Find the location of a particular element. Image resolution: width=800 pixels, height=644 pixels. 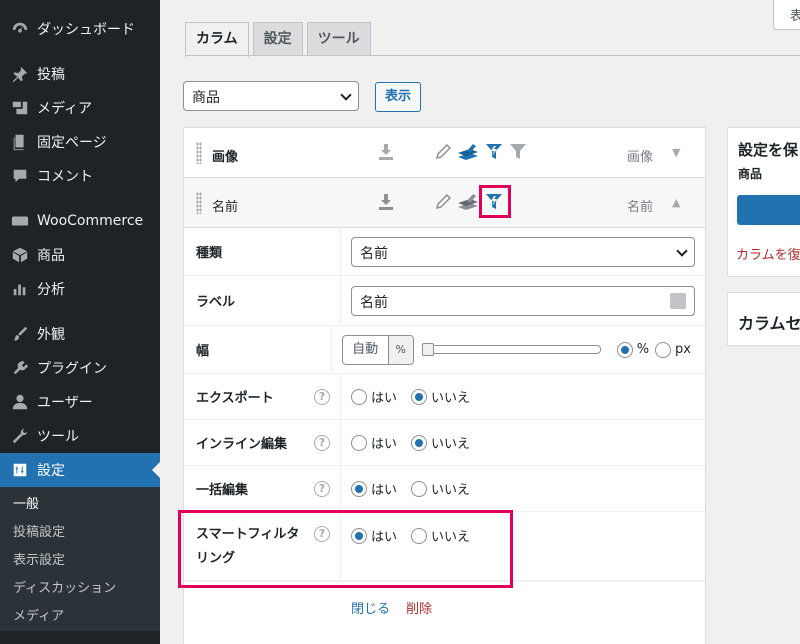

menu-label: ユーザー is located at coordinates (65, 403).